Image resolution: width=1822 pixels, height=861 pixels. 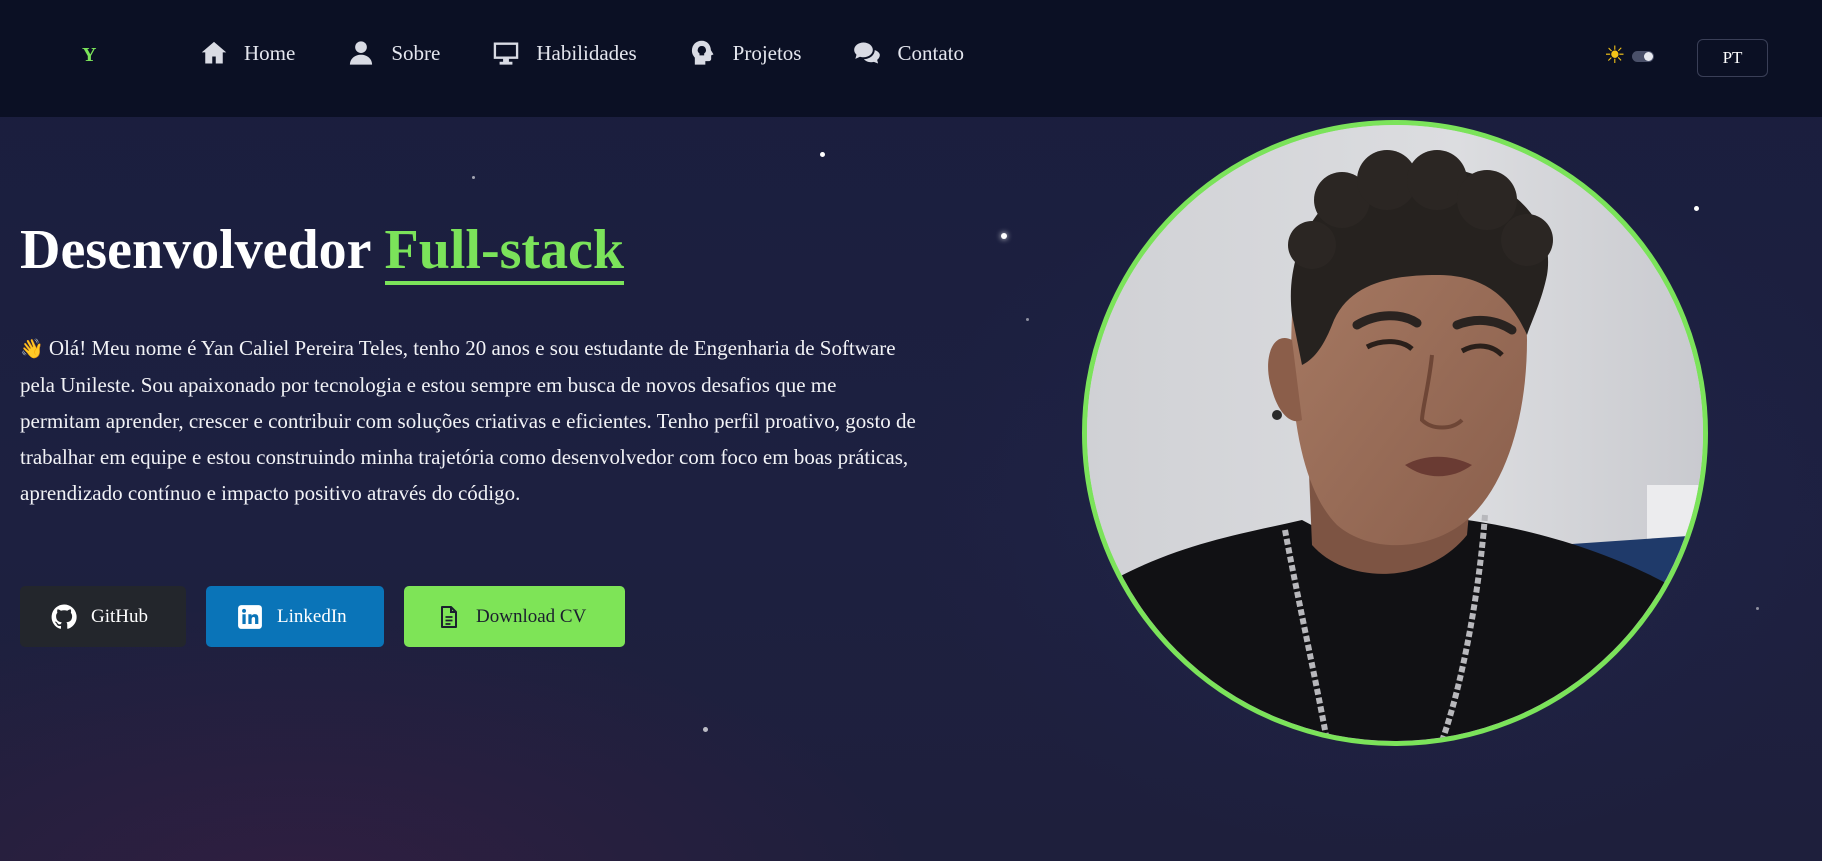 I want to click on linkedin-button: LinkedIn, so click(x=295, y=616).